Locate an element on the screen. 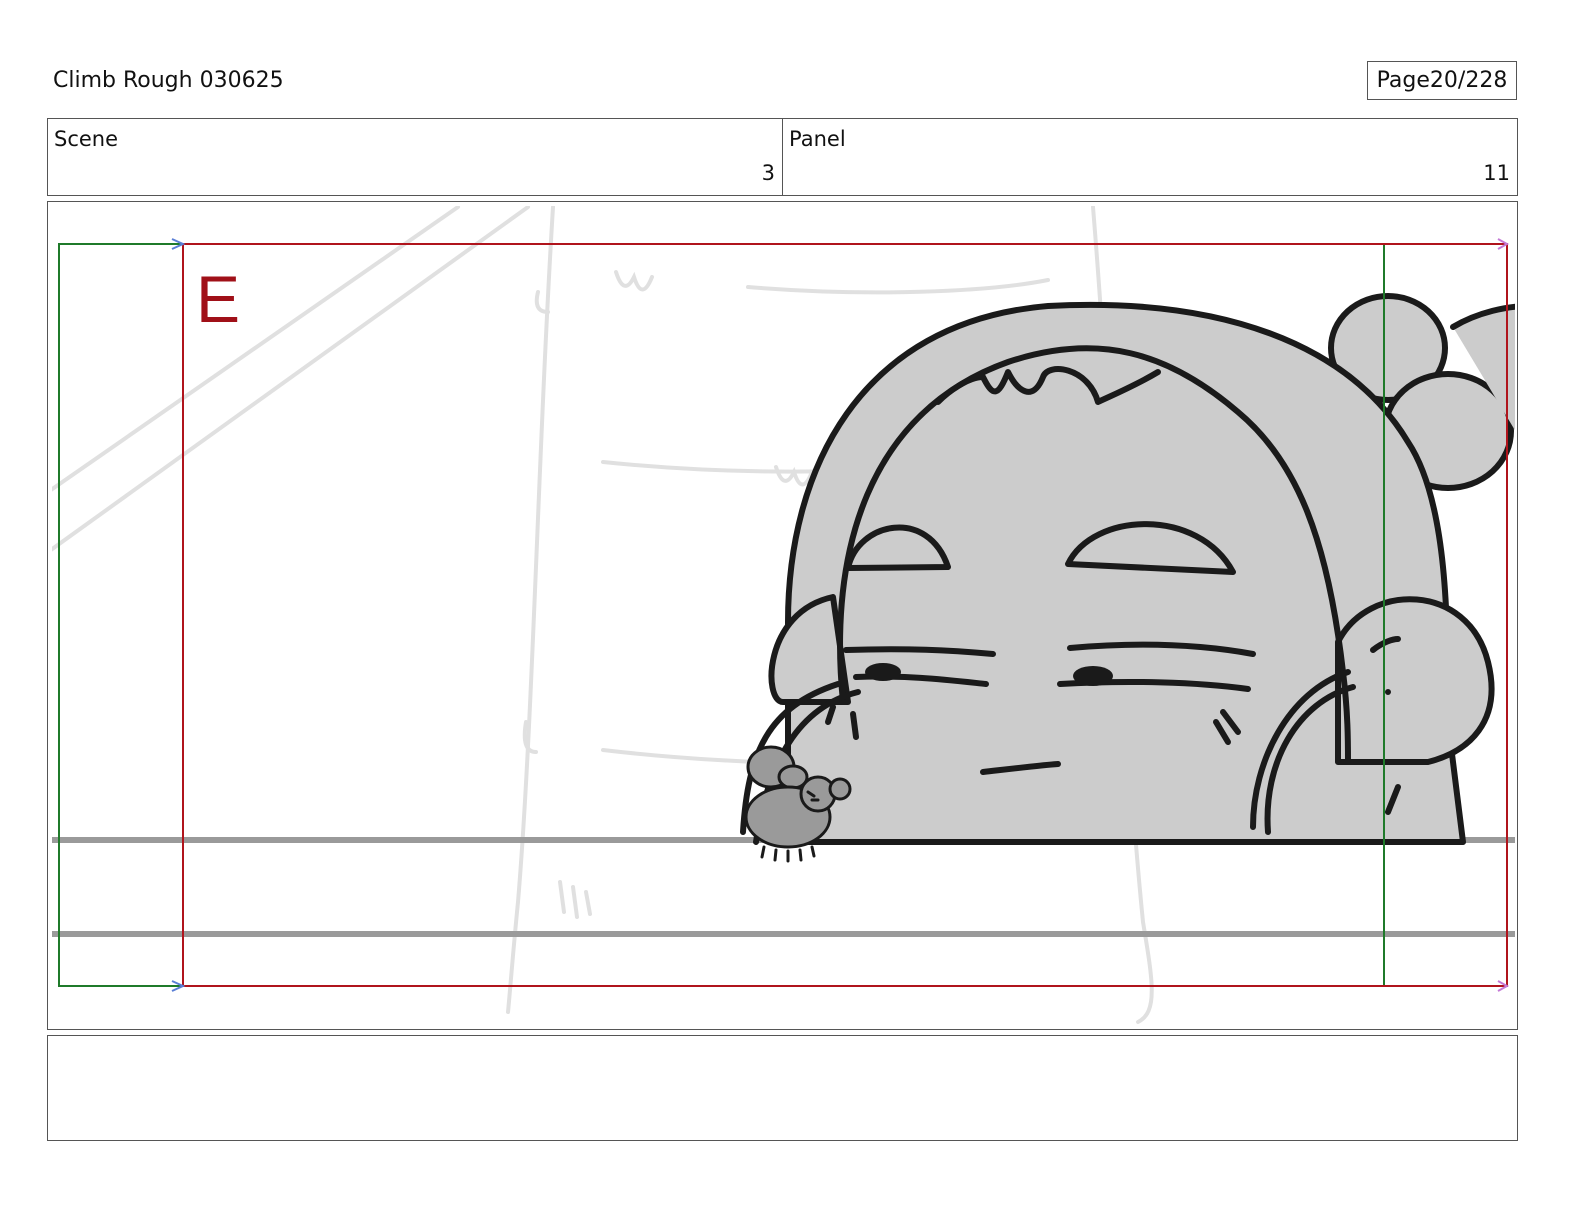 The image size is (1584, 1224). header-table: Scene 3 Panel 11 is located at coordinates (782, 157).